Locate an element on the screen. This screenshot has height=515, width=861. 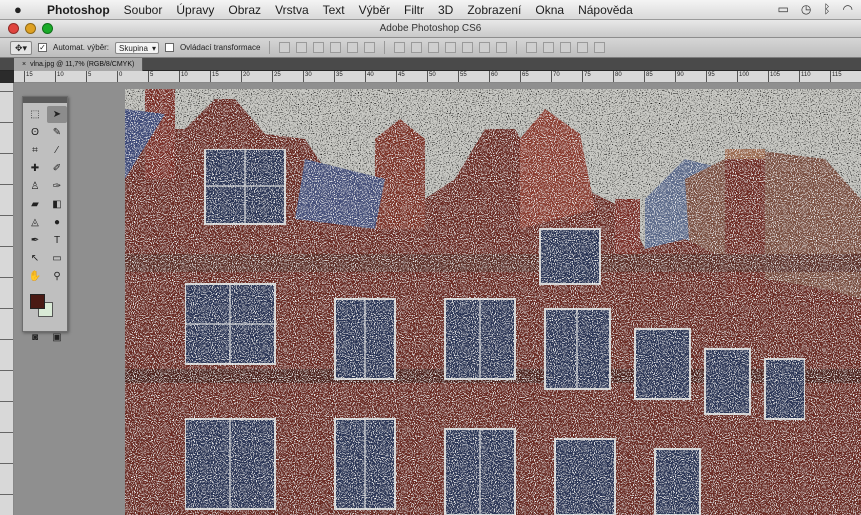
crop-tool-icon: ⌗ is located at coordinates (35, 150).